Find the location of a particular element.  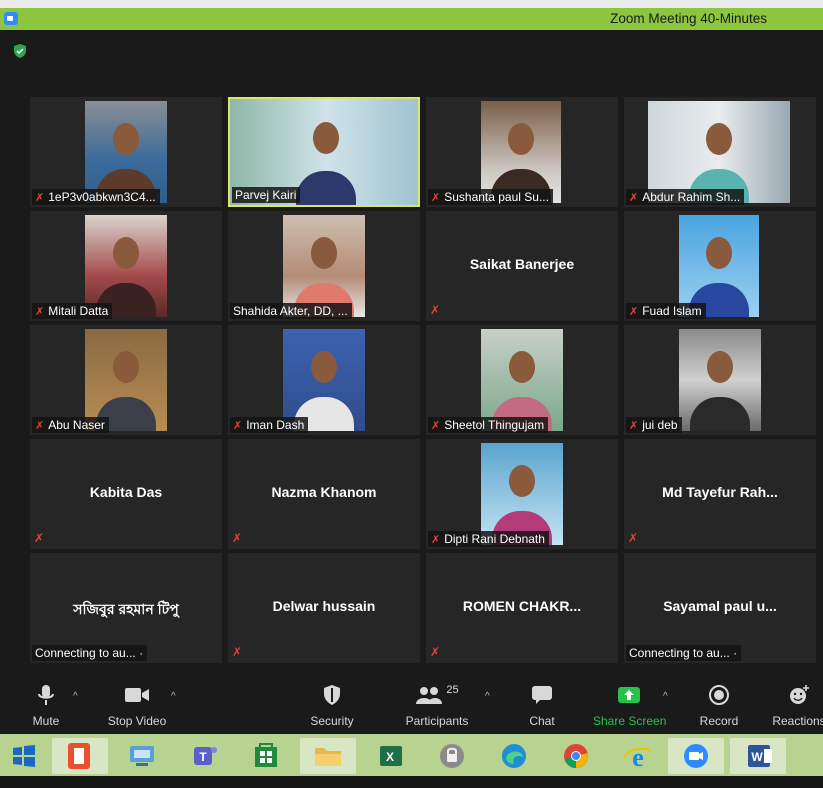

participant-name: Fuad Islam is located at coordinates (672, 311).